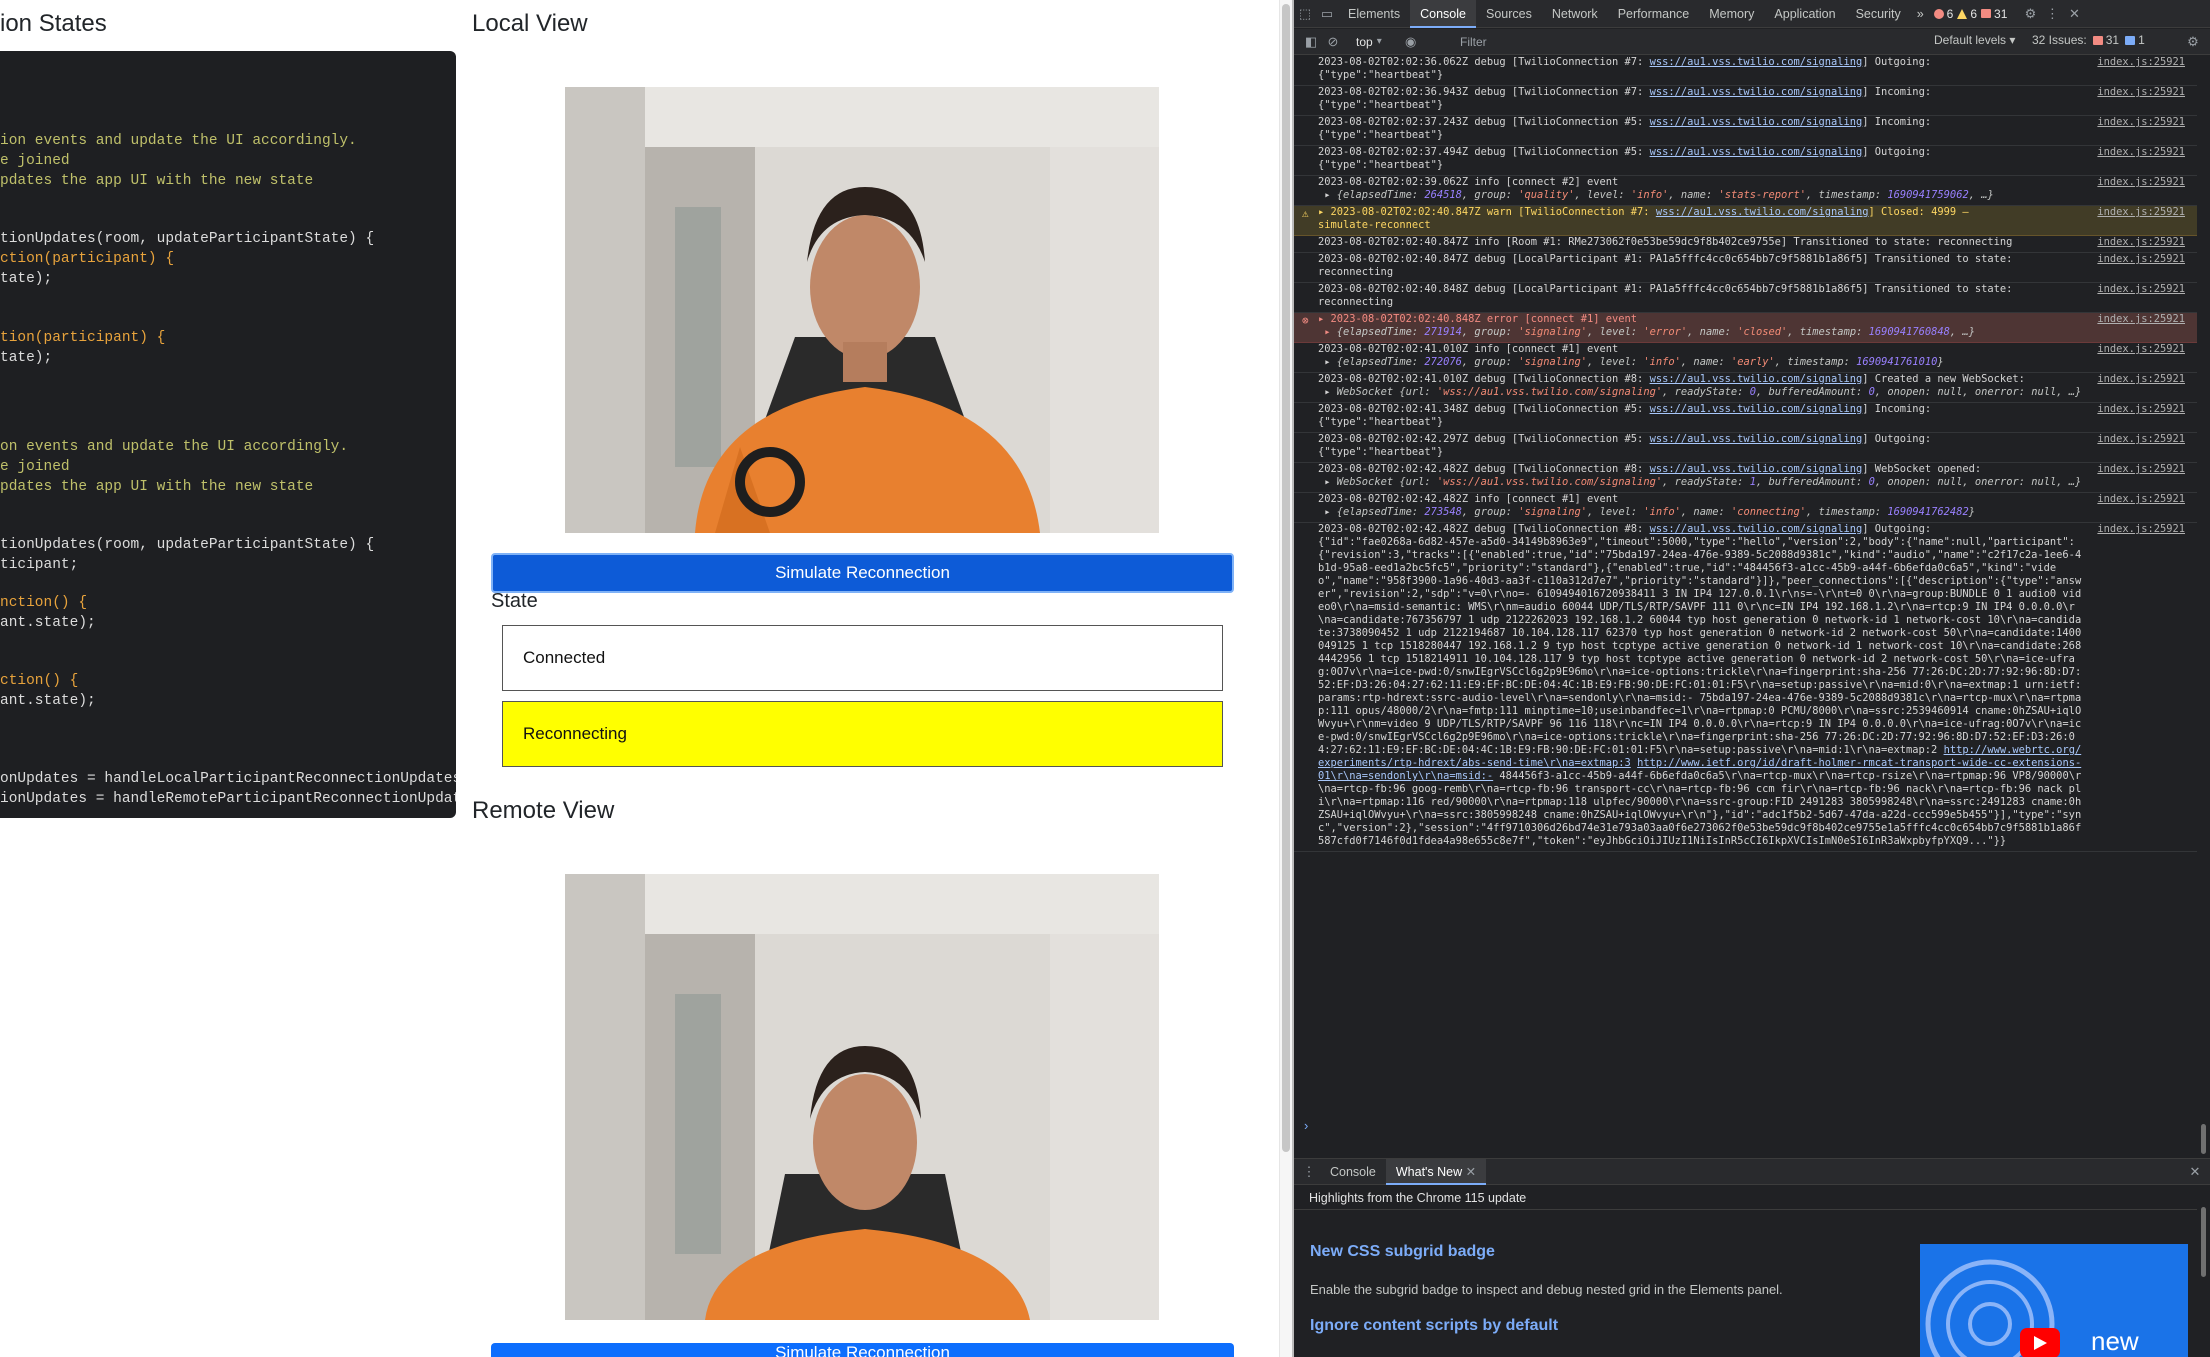 The height and width of the screenshot is (1357, 2210). I want to click on code-line: nction() {, so click(44, 603).